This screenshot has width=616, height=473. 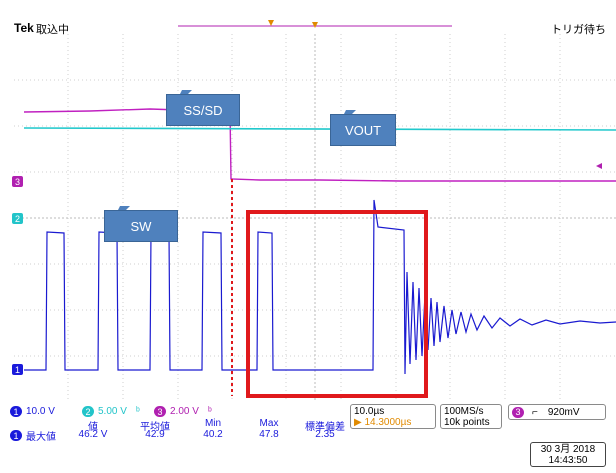 I want to click on measurement-channel-chip: 1, so click(x=16, y=435).